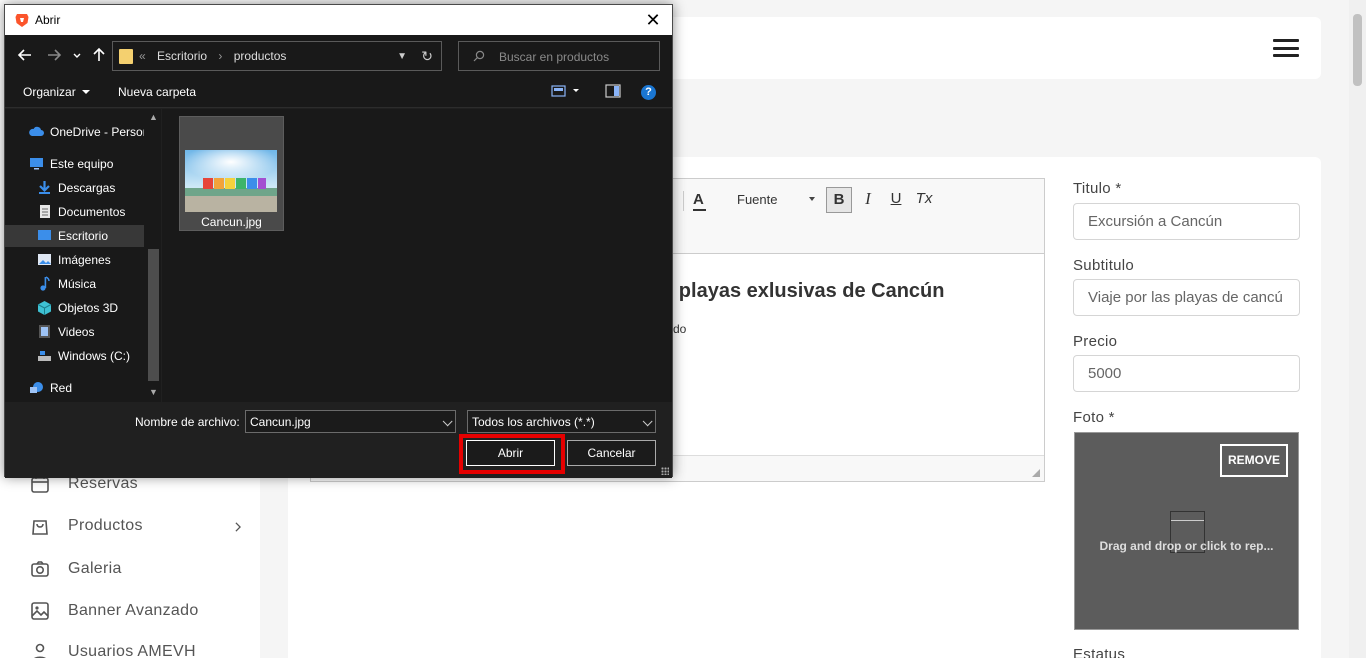 The height and width of the screenshot is (658, 1366). I want to click on tree-item-documentos: Documentos, so click(74, 212).